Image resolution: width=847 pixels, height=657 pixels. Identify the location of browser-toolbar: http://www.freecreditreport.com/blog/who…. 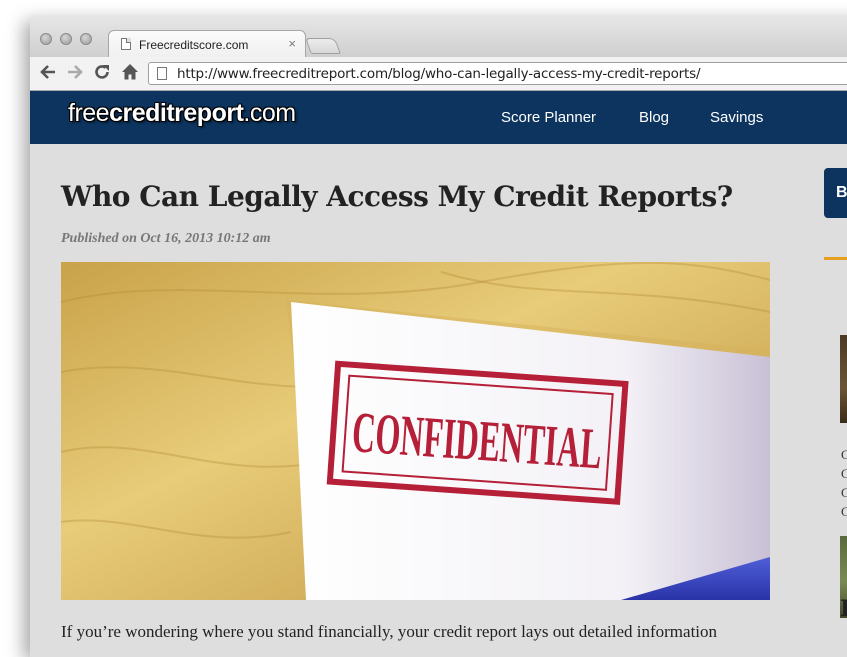
(438, 74).